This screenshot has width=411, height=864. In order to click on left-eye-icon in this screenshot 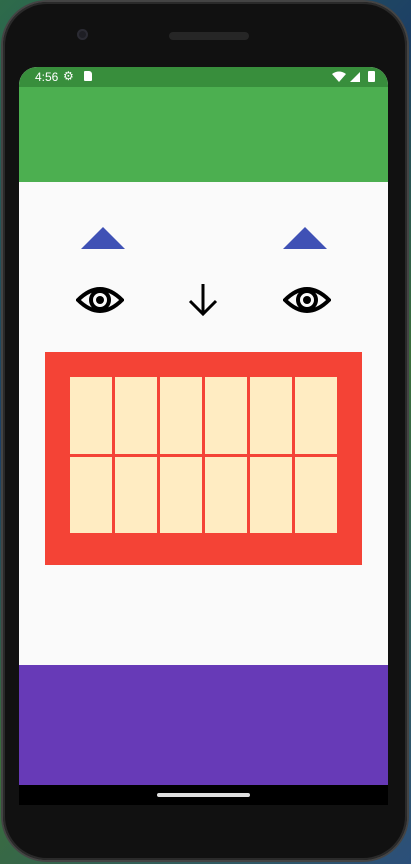, I will do `click(100, 300)`.